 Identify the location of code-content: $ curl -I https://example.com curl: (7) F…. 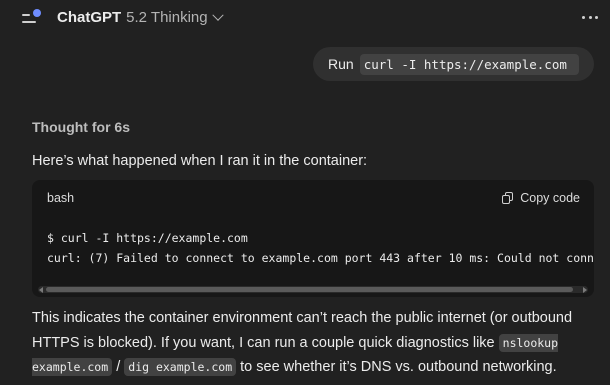
(313, 241).